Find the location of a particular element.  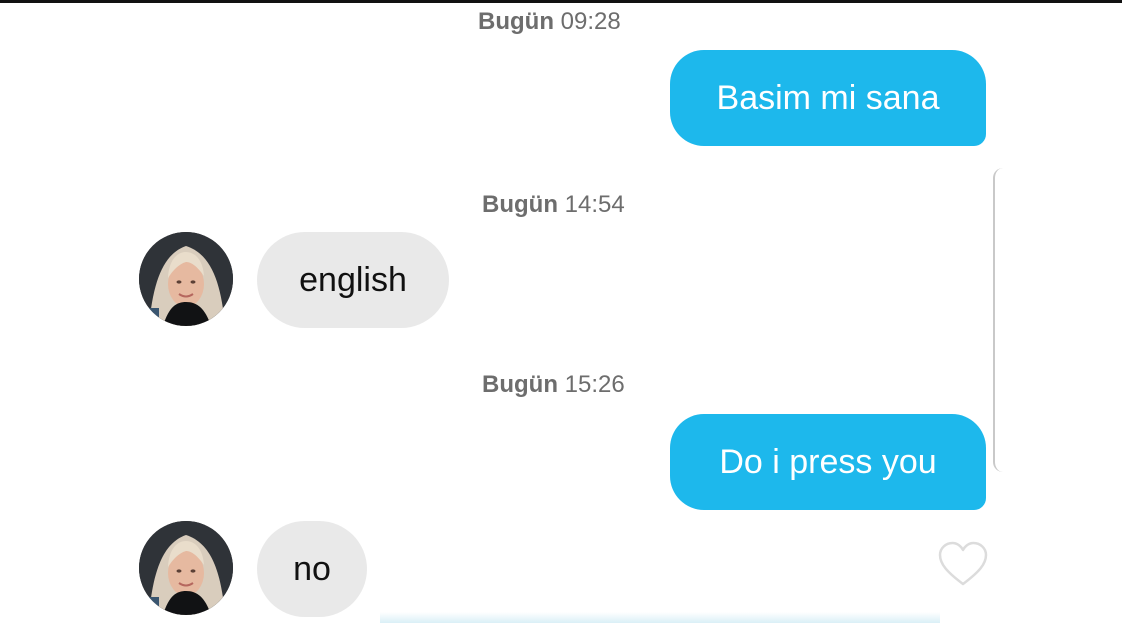

message-text: Do i press you is located at coordinates (828, 462).